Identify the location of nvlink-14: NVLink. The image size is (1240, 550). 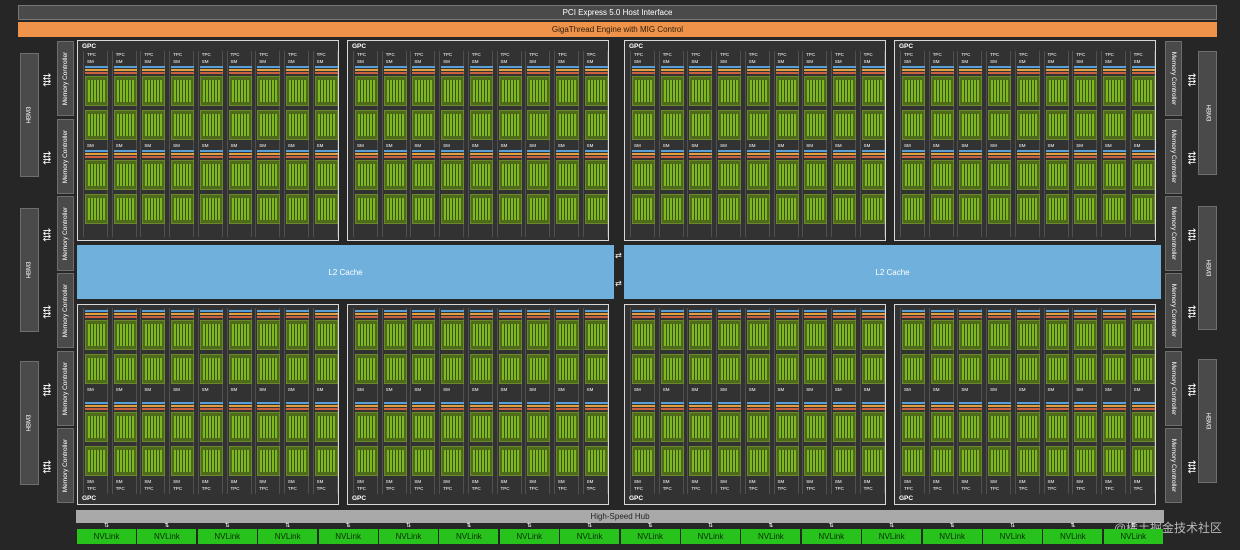
(892, 536).